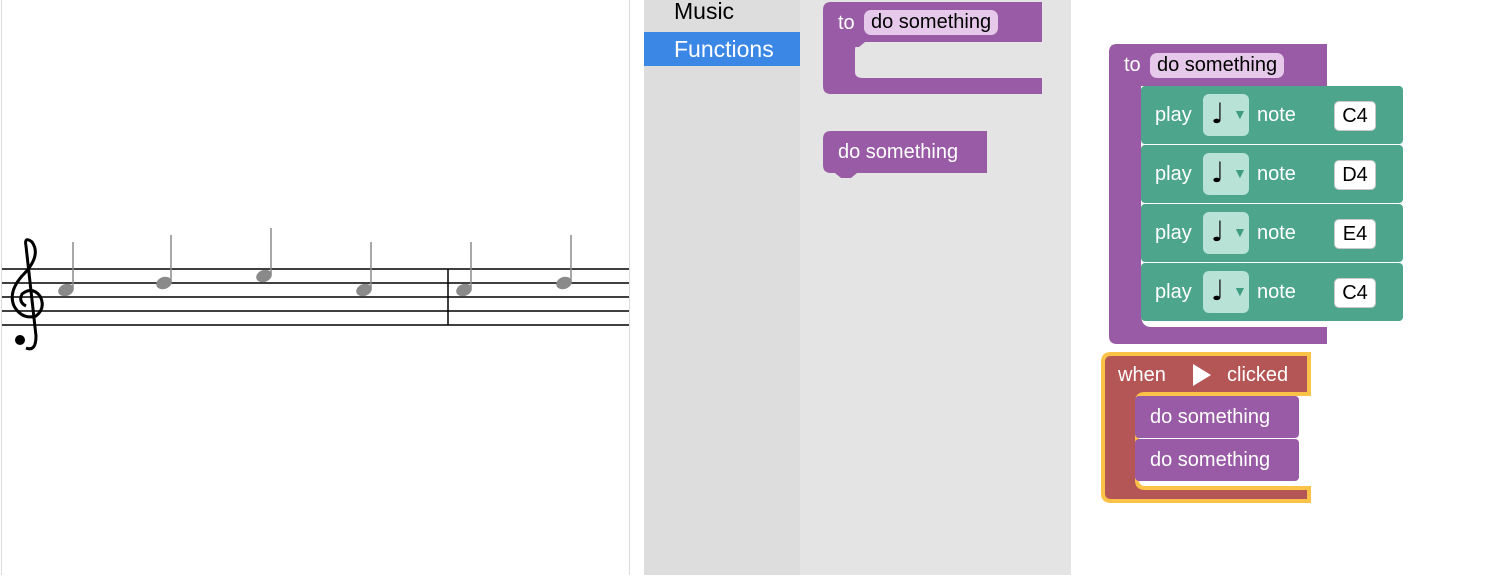 This screenshot has width=1492, height=580. I want to click on when-label: when, so click(1142, 375).